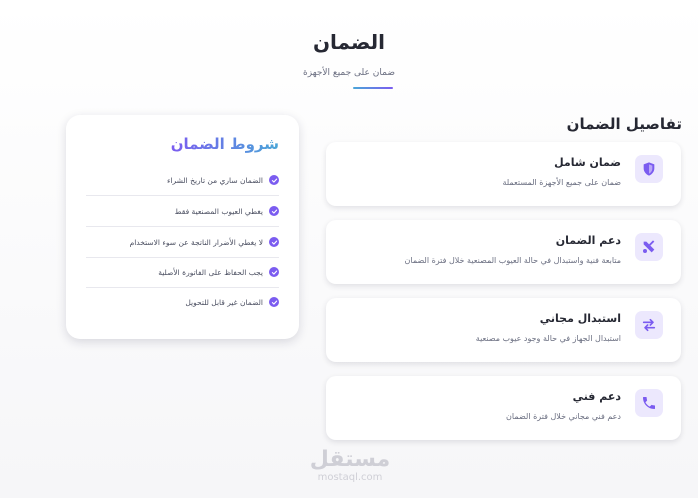 Image resolution: width=698 pixels, height=498 pixels. What do you see at coordinates (503, 408) in the screenshot?
I see `warranty-card-tech-support: دعم فني دعم فني مجاني خلال فترة الضمان` at bounding box center [503, 408].